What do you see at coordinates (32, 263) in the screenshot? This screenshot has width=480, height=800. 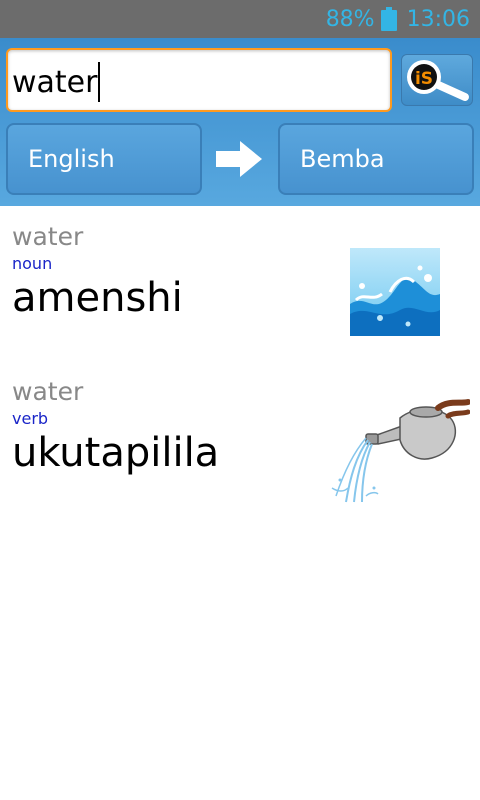 I see `part-of-speech: noun` at bounding box center [32, 263].